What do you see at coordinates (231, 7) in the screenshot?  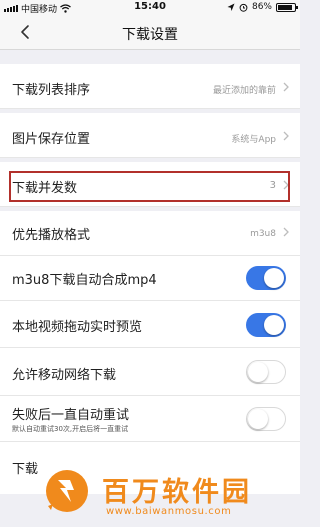 I see `location-icon` at bounding box center [231, 7].